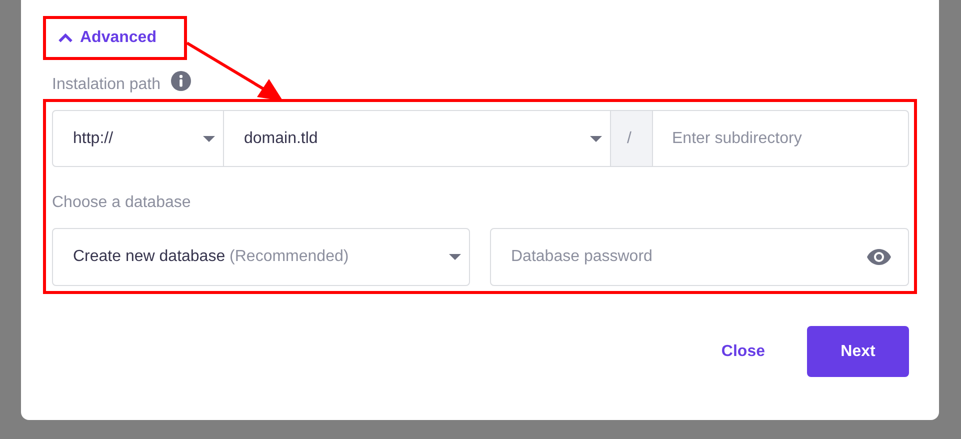 The image size is (961, 439). What do you see at coordinates (122, 203) in the screenshot?
I see `field-label: Choose a database` at bounding box center [122, 203].